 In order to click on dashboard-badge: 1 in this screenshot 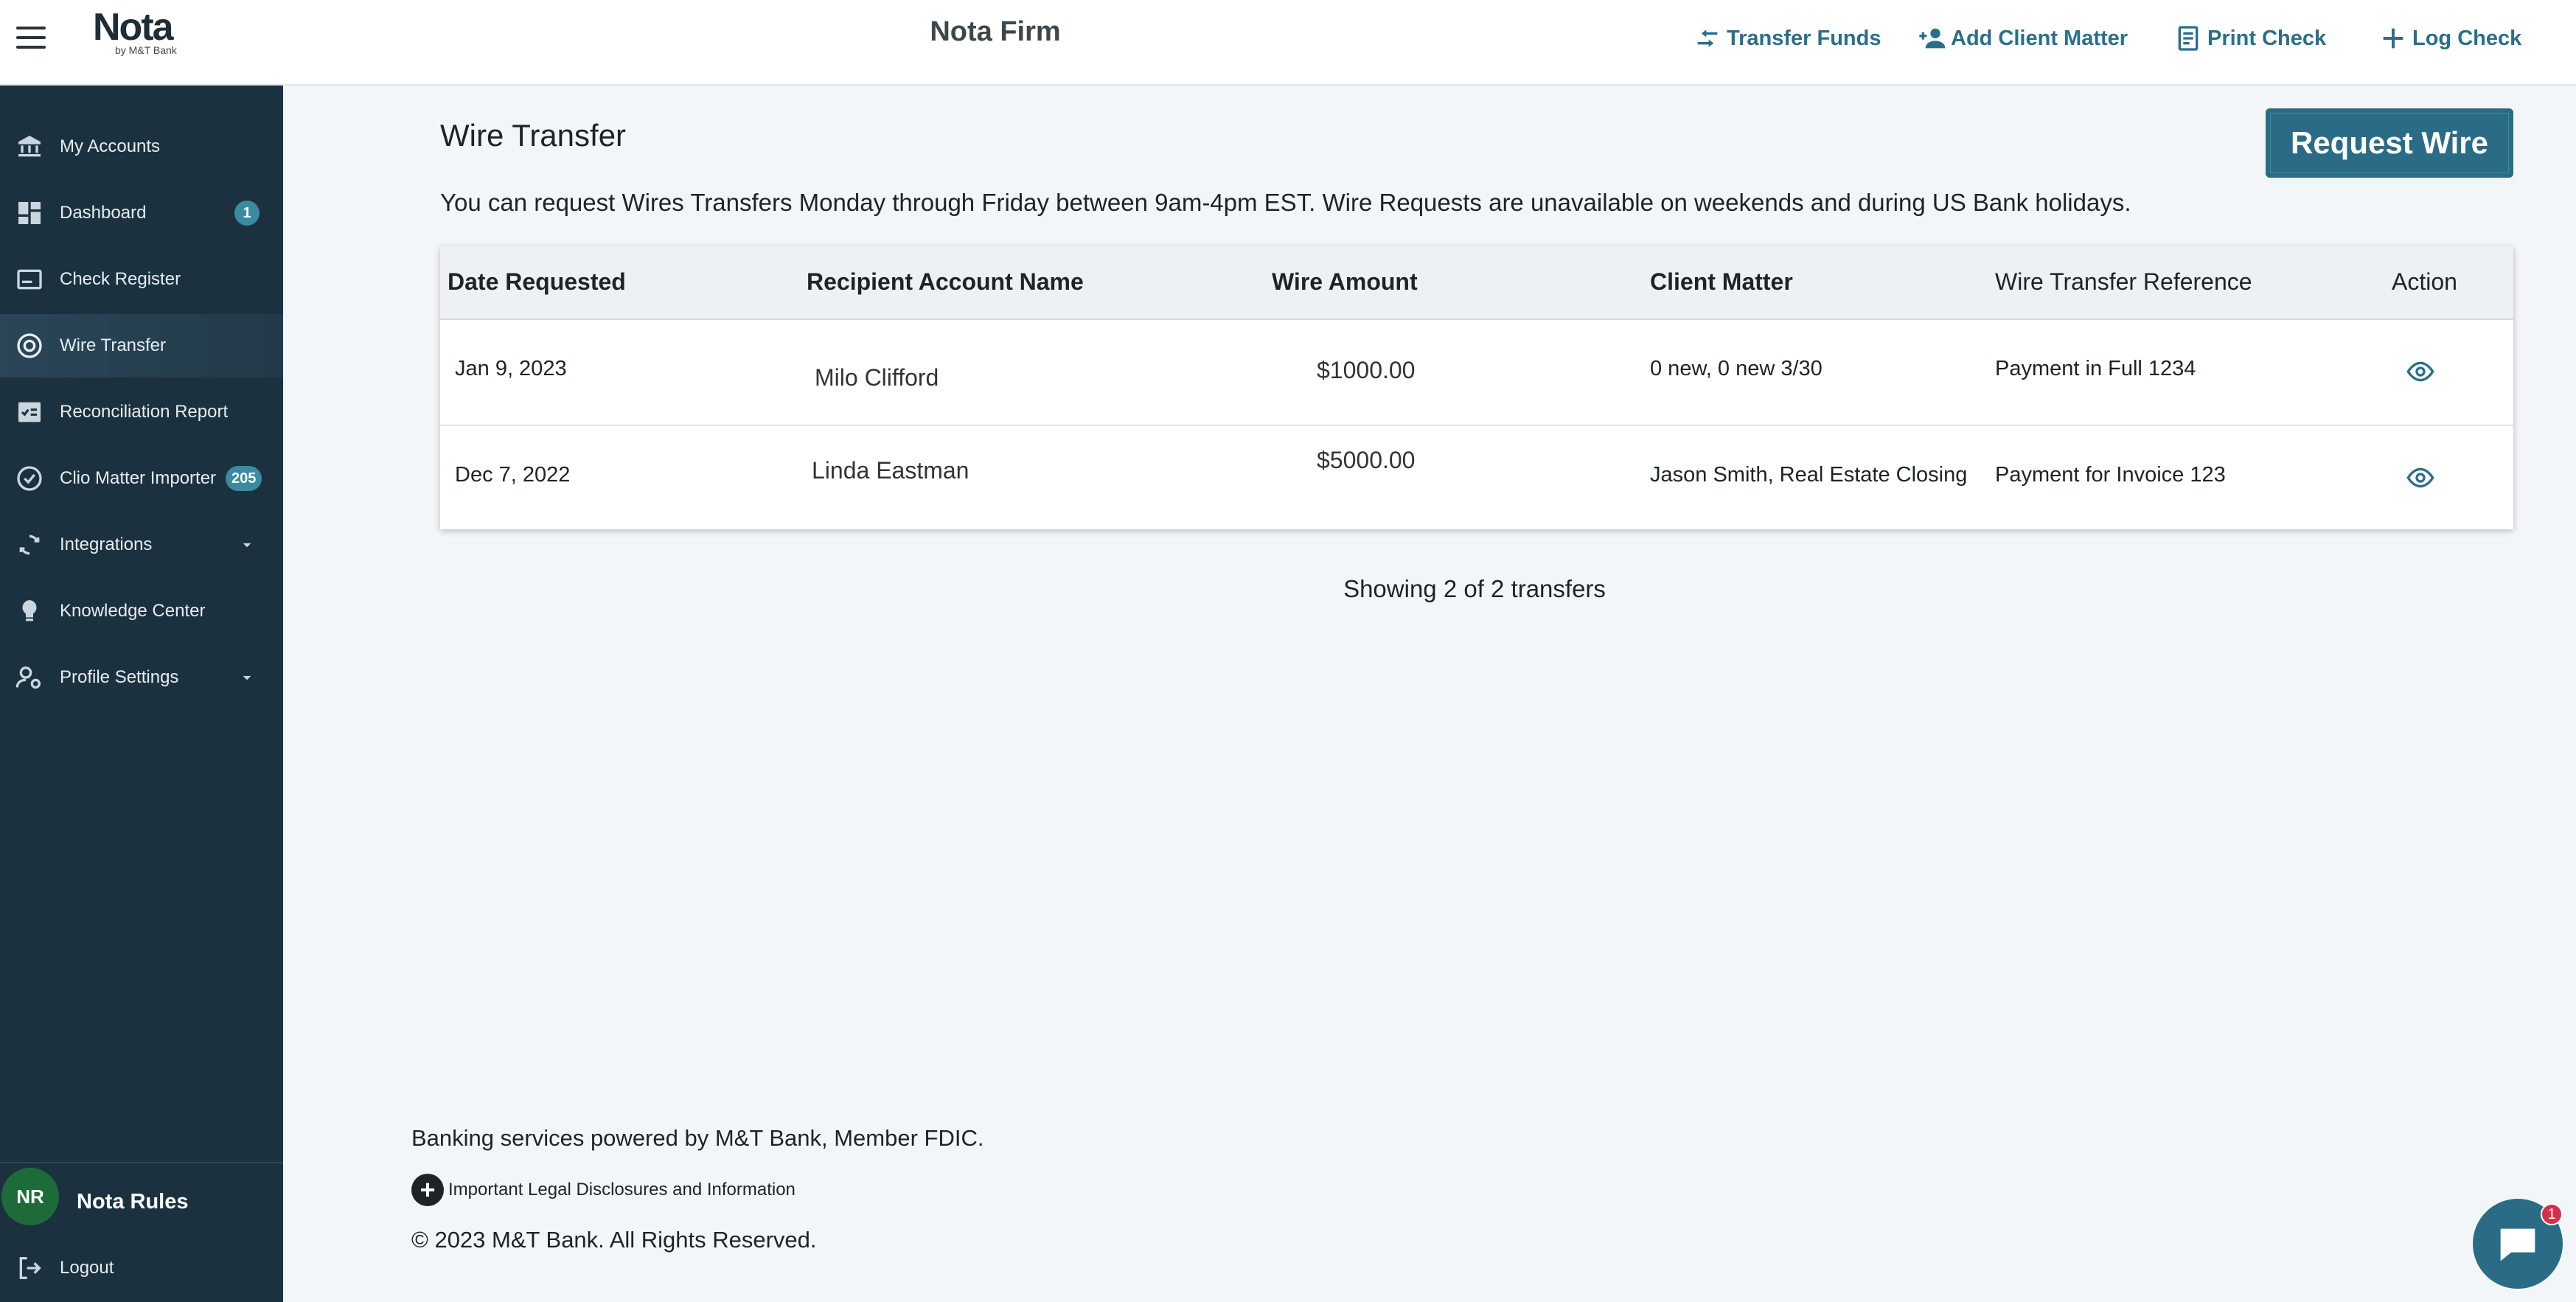, I will do `click(247, 213)`.